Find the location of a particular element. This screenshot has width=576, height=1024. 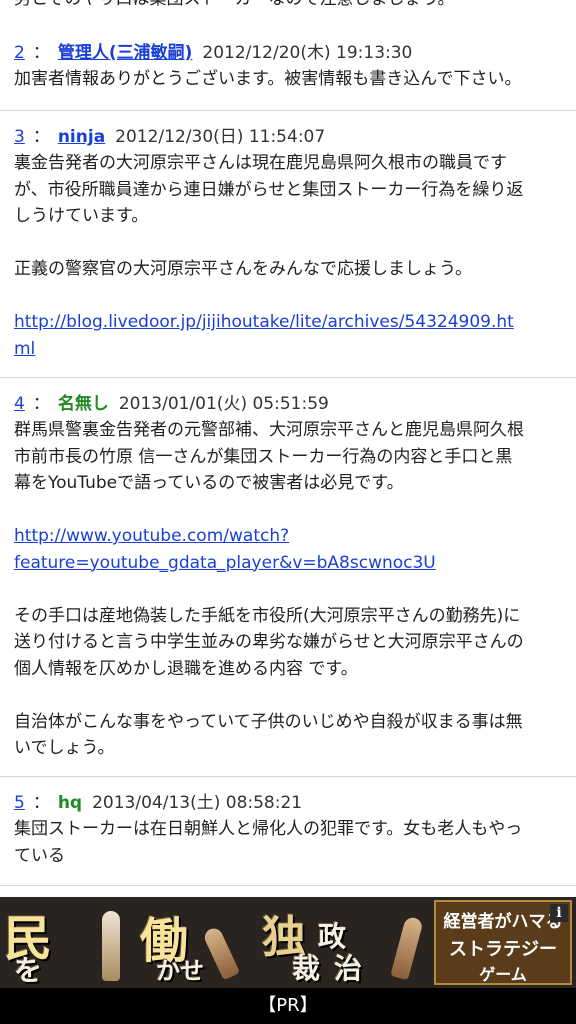

post-text-line: が、市役所職員達から連日嫌がらせと集団ストーカー行為を繰り返 is located at coordinates (269, 189).